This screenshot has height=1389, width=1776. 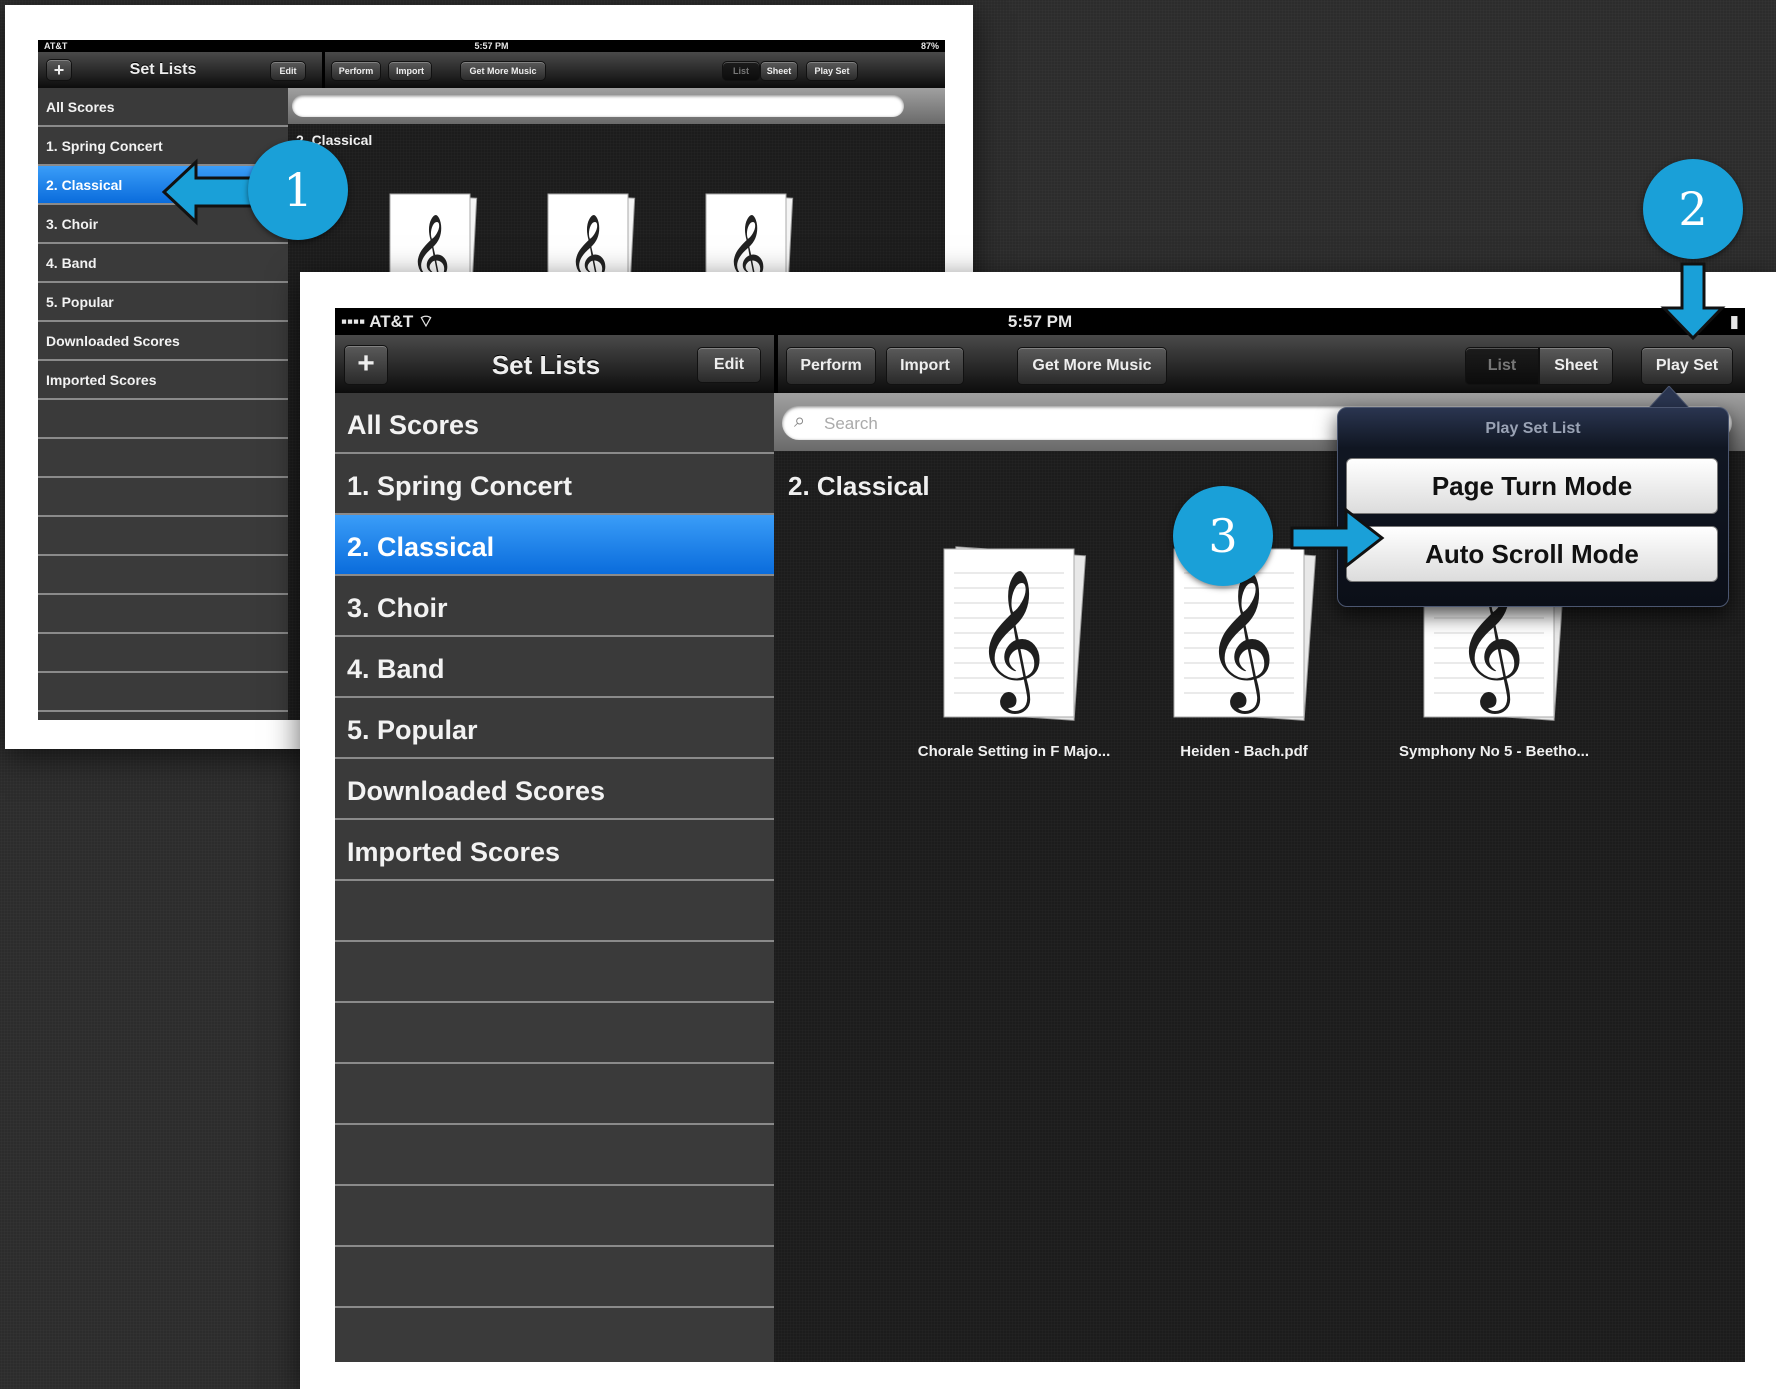 I want to click on small-play-set-button: Play Set, so click(x=832, y=71).